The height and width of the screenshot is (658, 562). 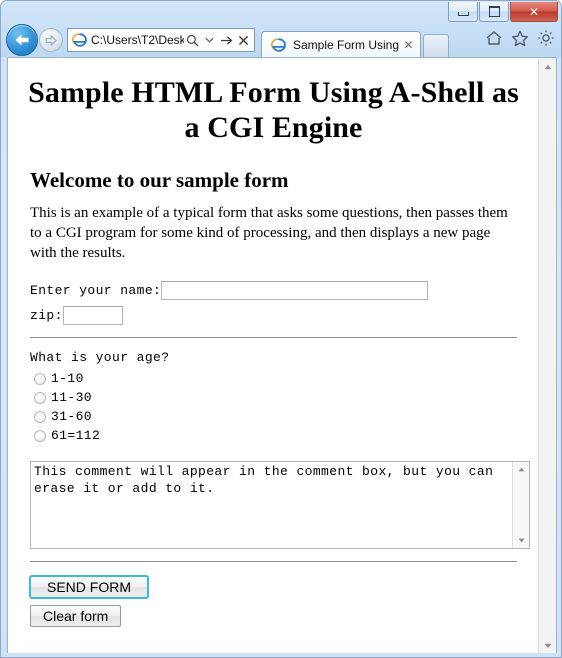 I want to click on radio-label: 1-10, so click(x=67, y=379).